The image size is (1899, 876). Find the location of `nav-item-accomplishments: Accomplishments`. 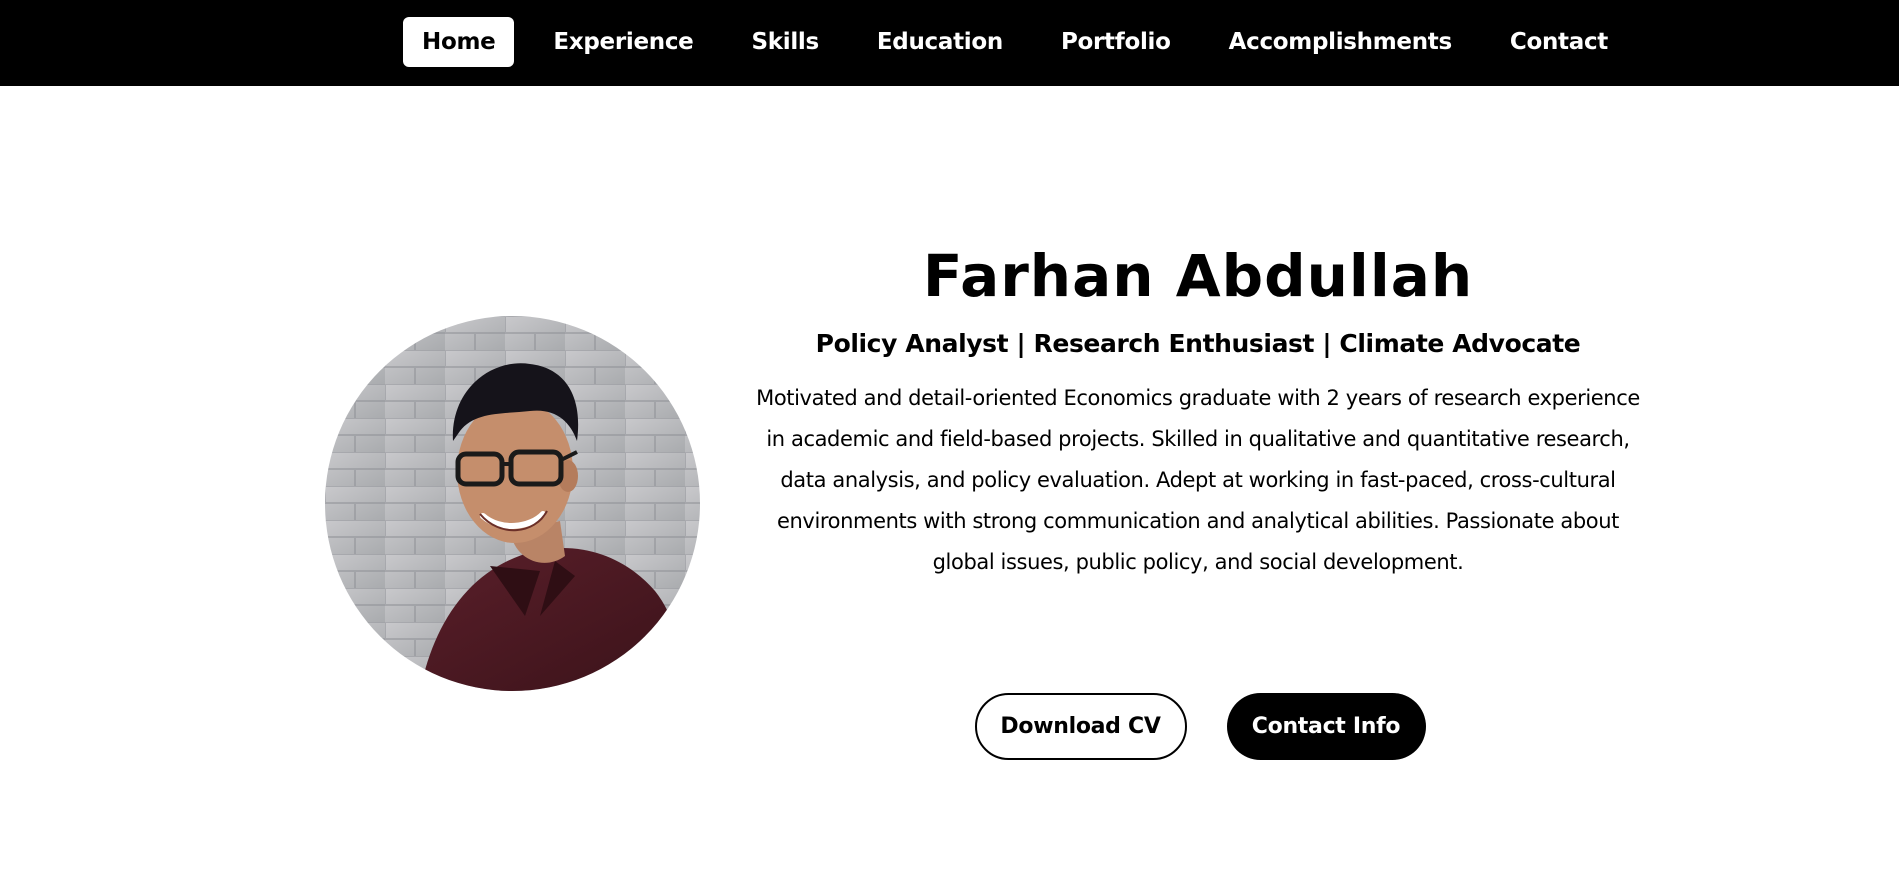

nav-item-accomplishments: Accomplishments is located at coordinates (1340, 42).